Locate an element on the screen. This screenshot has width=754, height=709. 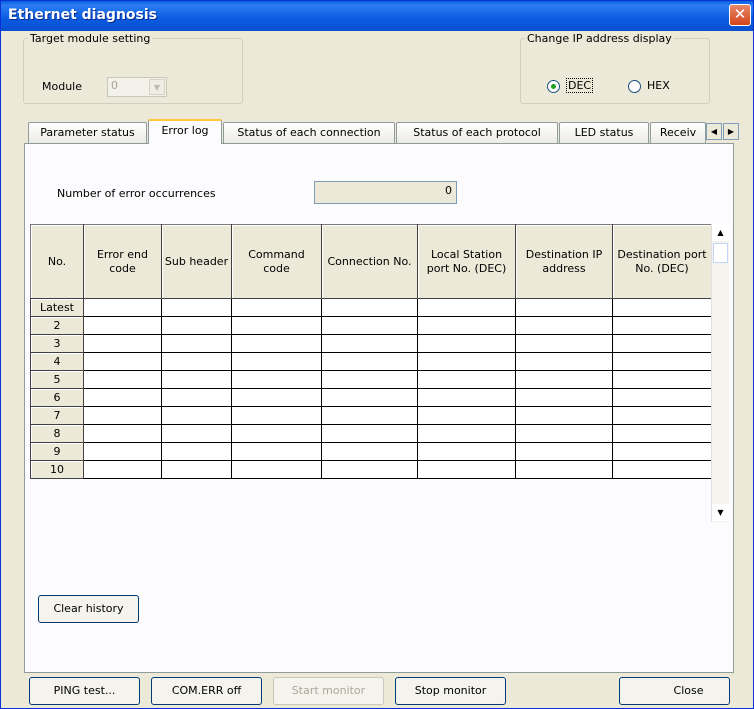
close-button: Close is located at coordinates (674, 691).